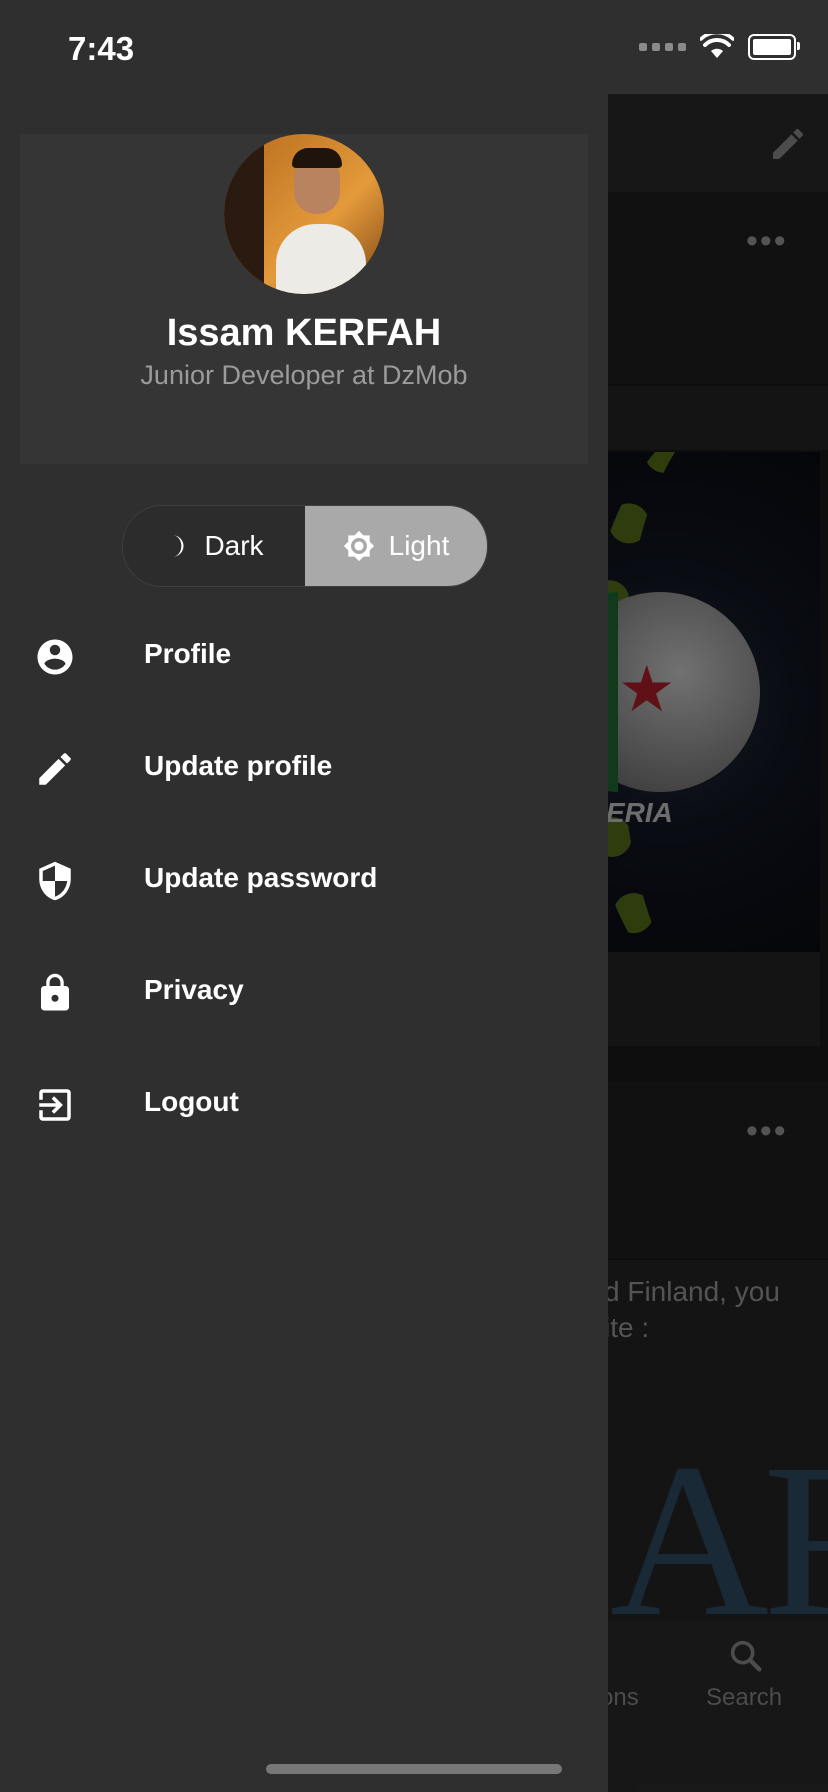 The height and width of the screenshot is (1792, 828). Describe the element at coordinates (234, 545) in the screenshot. I see `theme-dark-label: Dark` at that location.